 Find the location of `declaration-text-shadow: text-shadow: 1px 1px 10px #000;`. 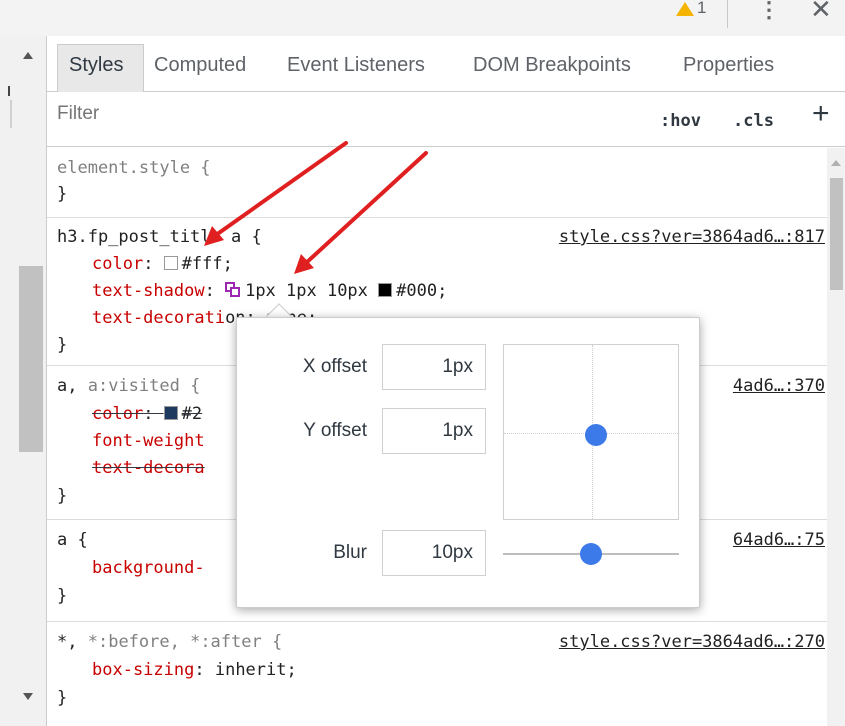

declaration-text-shadow: text-shadow: 1px 1px 10px #000; is located at coordinates (269, 291).